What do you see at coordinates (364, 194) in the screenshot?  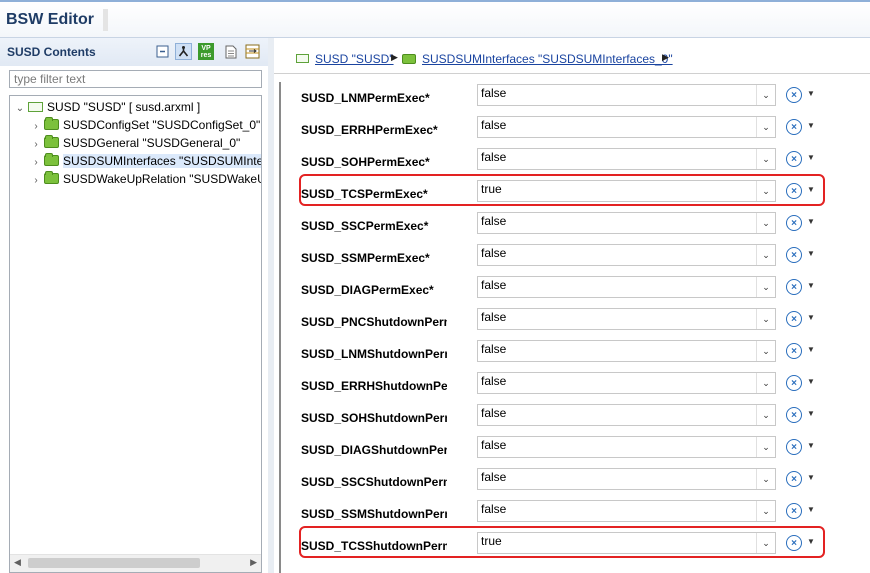 I see `parameter-label: SUSD_TCSPermExec*` at bounding box center [364, 194].